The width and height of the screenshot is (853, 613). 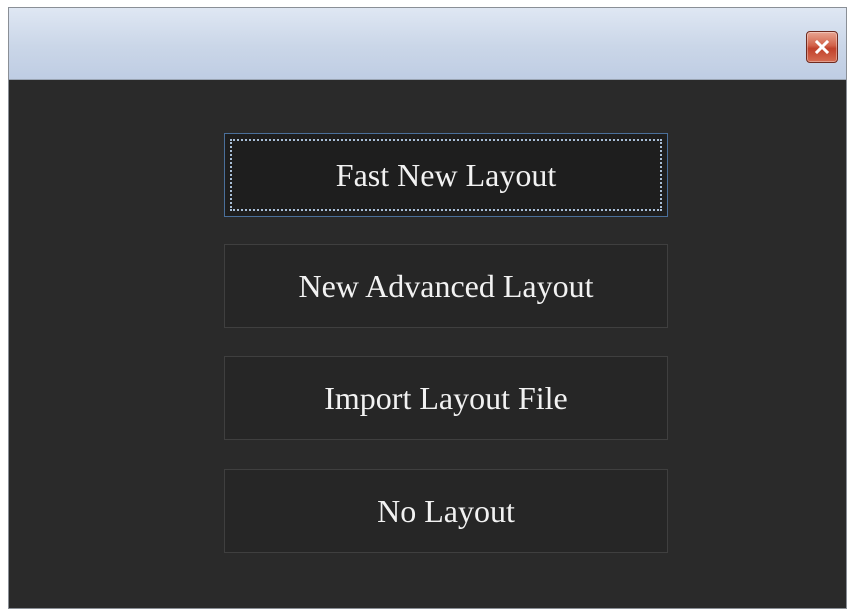 I want to click on import-layout-file-label: Import Layout File, so click(x=446, y=397).